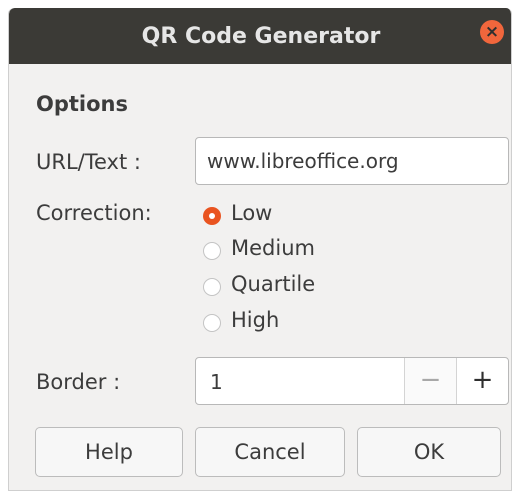 This screenshot has width=520, height=495. Describe the element at coordinates (82, 104) in the screenshot. I see `options-heading: Options` at that location.